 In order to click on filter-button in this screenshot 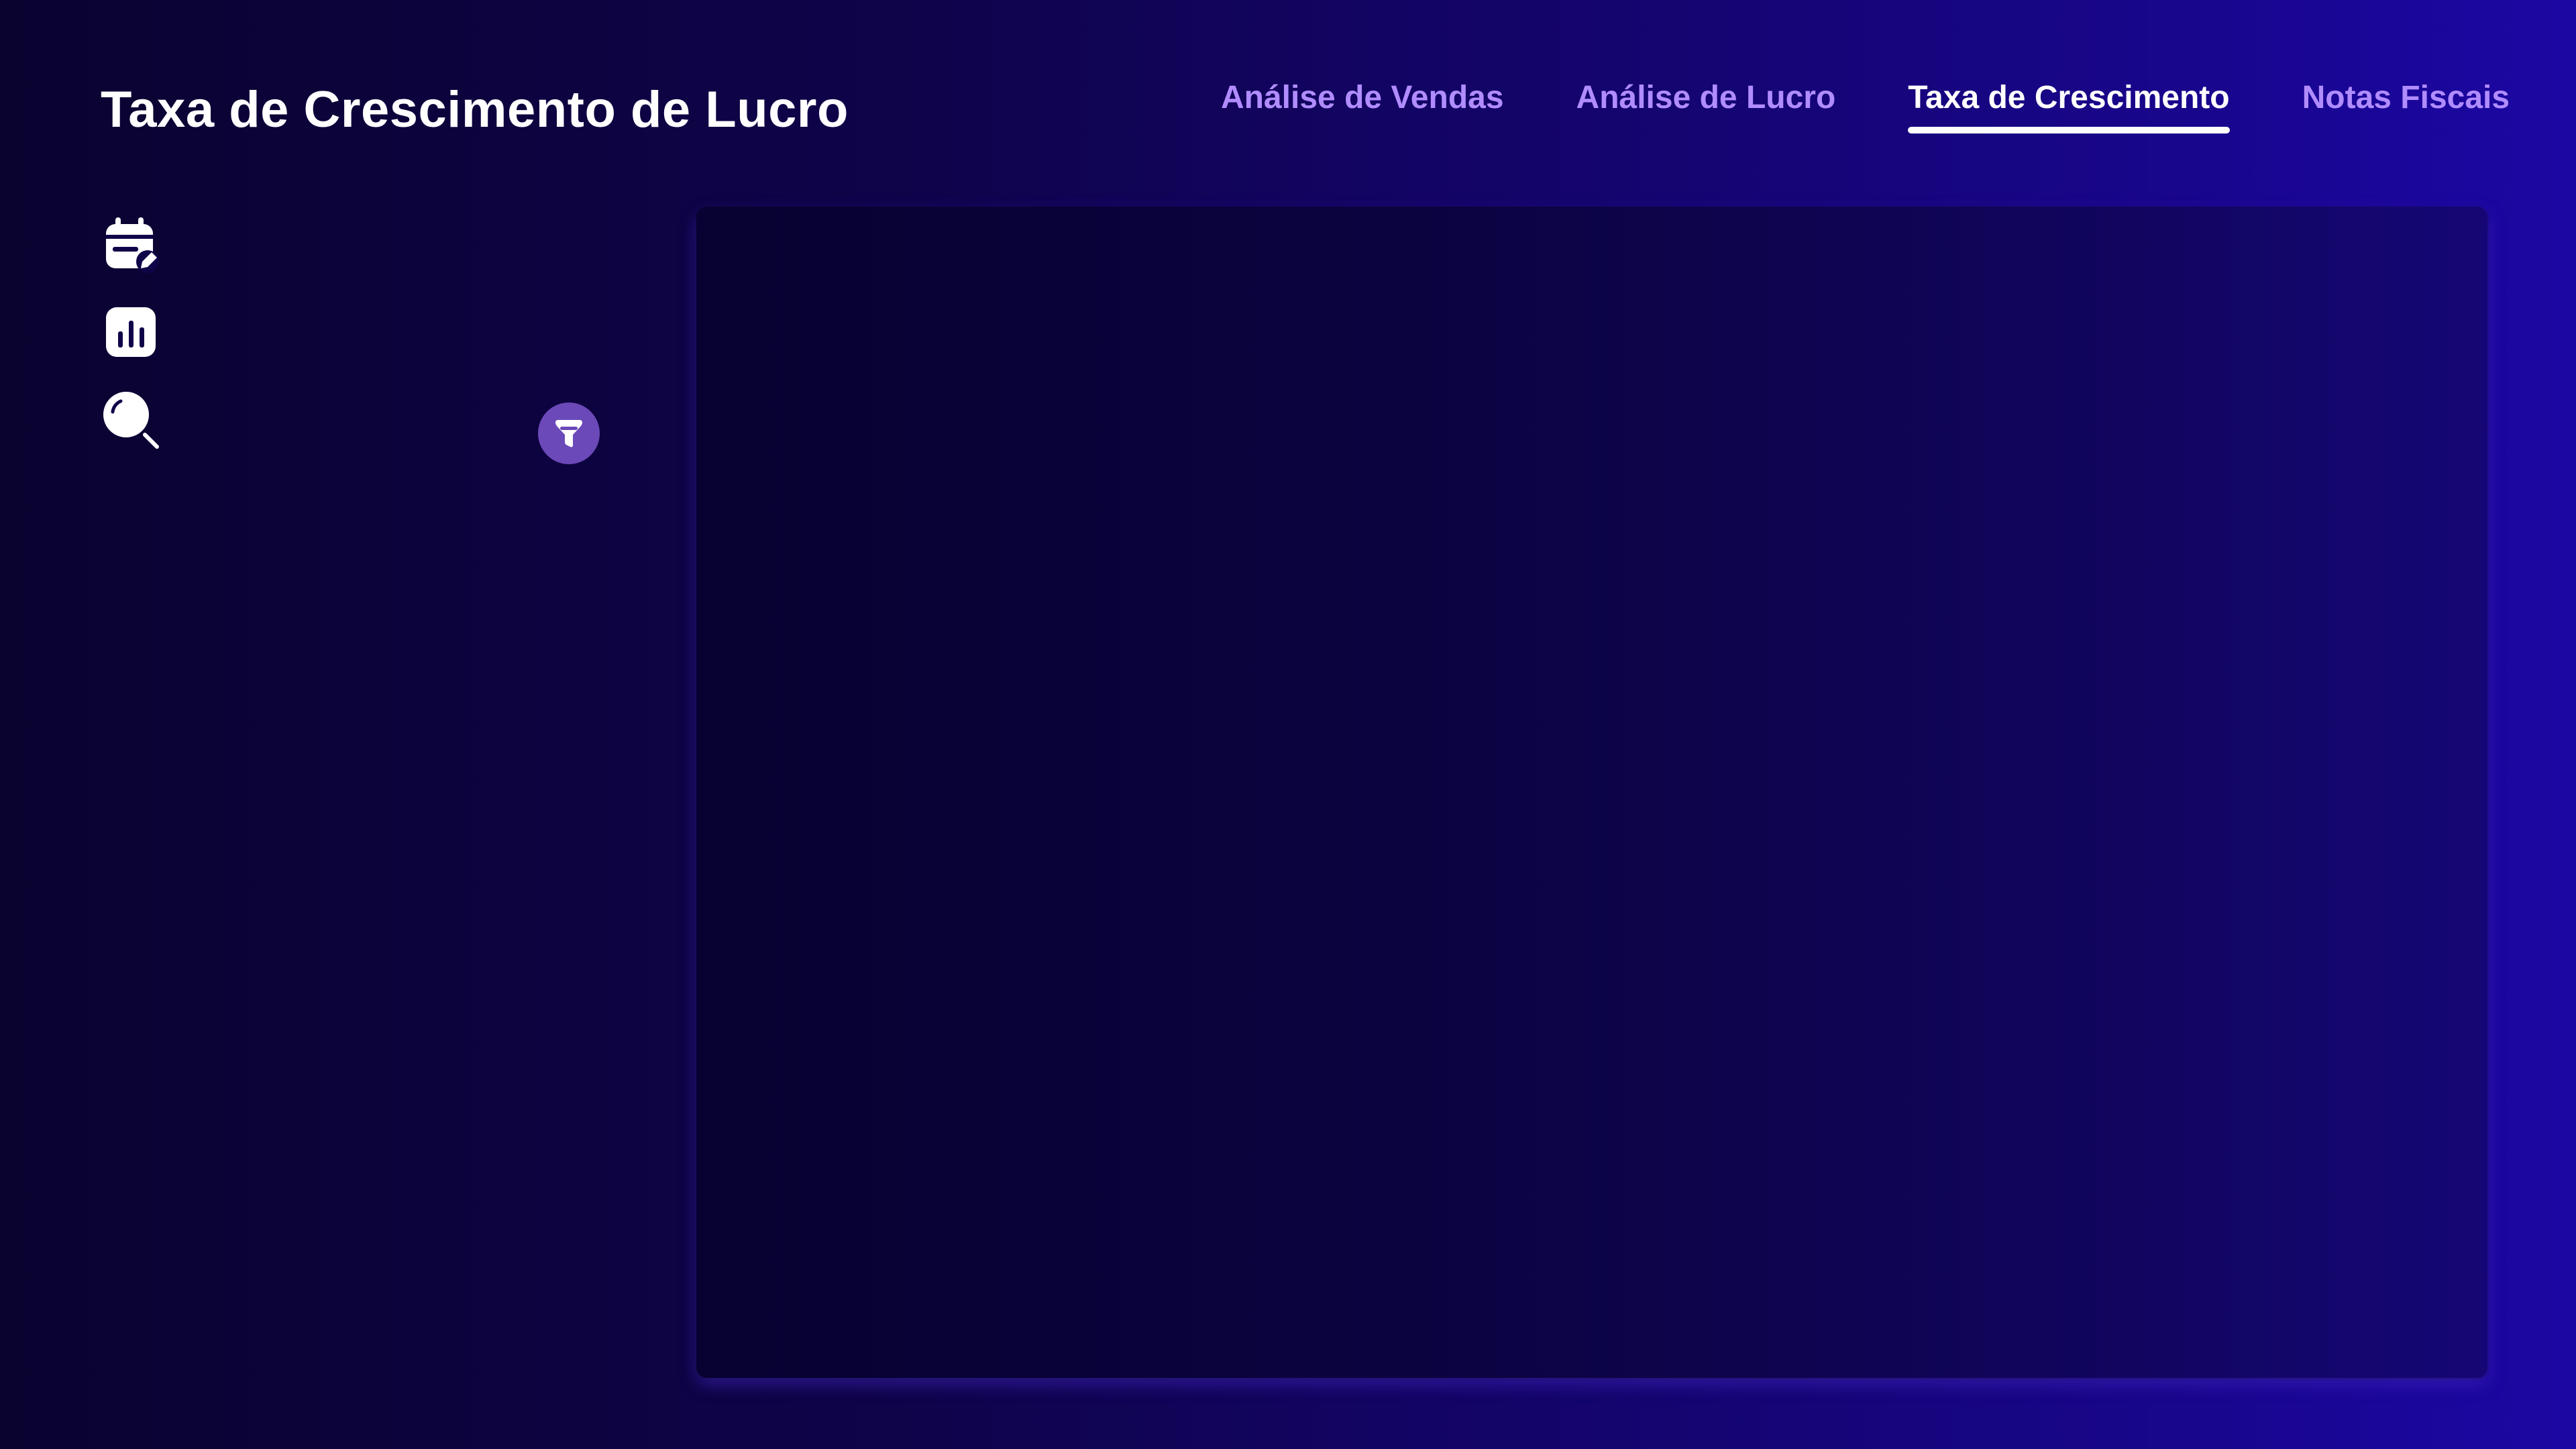, I will do `click(569, 433)`.